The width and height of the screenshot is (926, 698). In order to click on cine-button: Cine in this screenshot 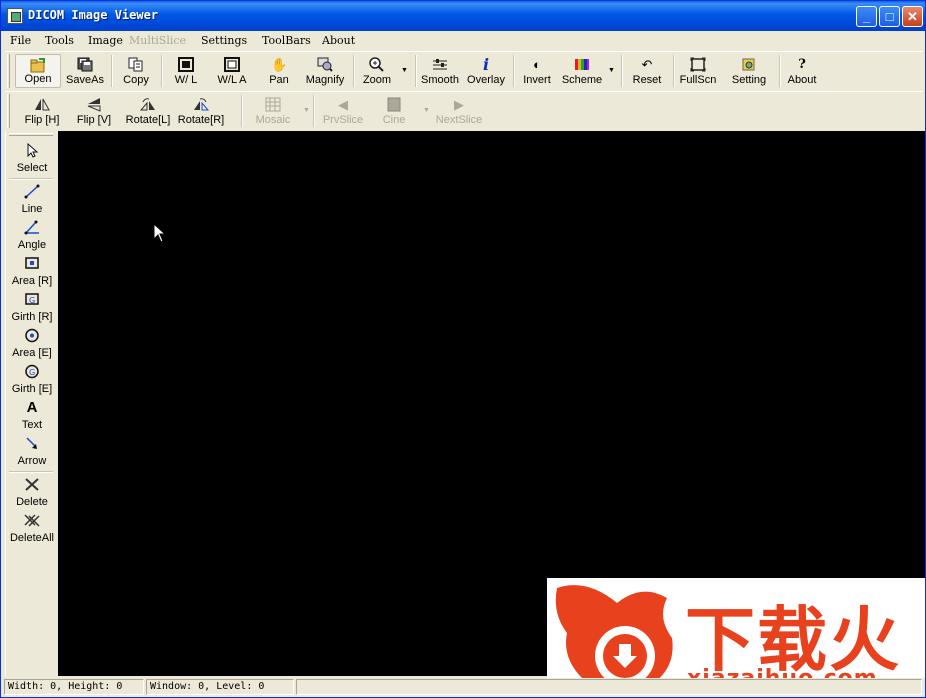, I will do `click(394, 111)`.